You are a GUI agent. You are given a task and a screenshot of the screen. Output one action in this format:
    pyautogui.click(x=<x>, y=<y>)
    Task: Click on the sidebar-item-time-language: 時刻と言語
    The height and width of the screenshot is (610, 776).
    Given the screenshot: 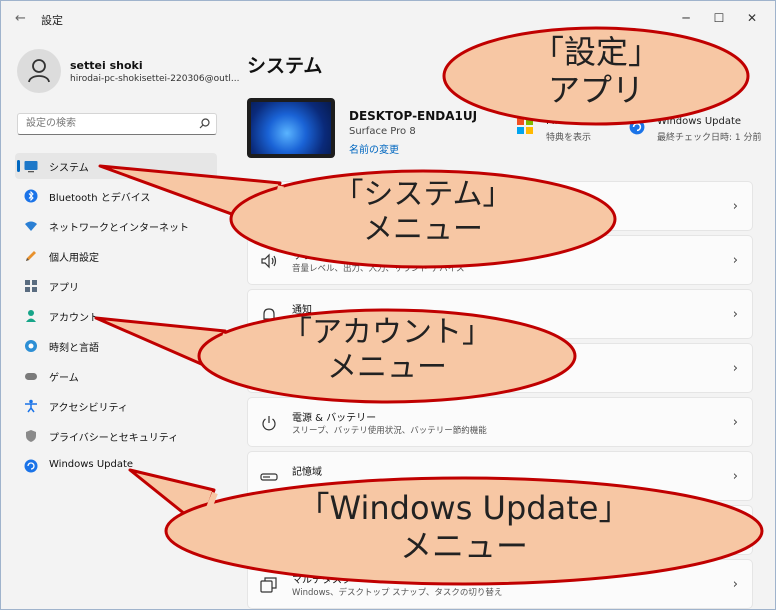 What is the action you would take?
    pyautogui.click(x=116, y=346)
    